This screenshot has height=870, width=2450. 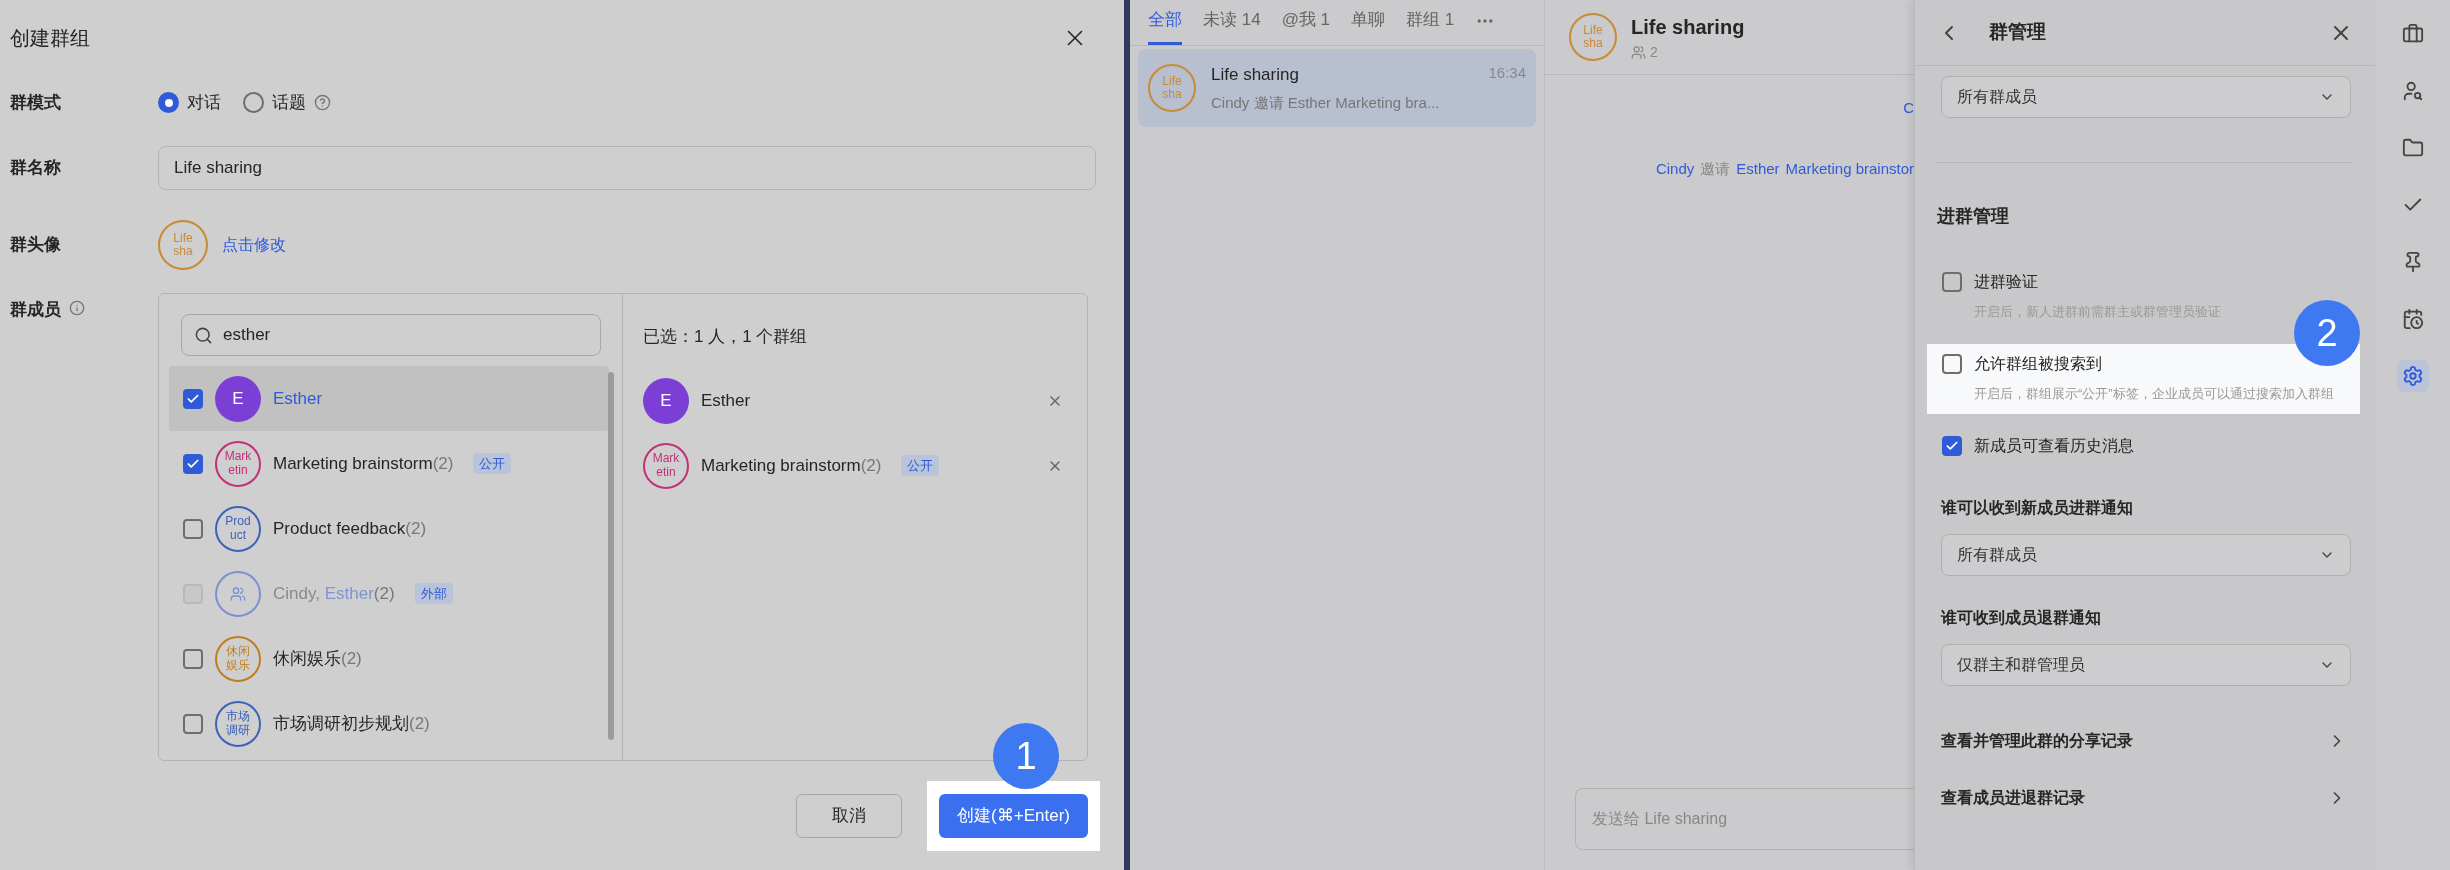 I want to click on filter-tab: @我 1, so click(x=1306, y=25).